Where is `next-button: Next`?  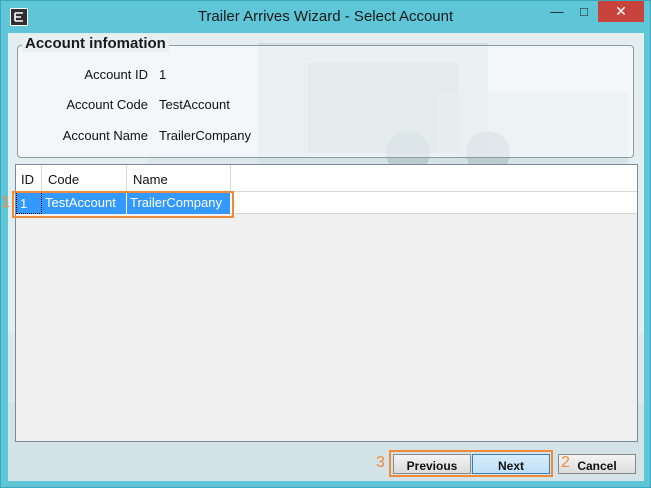 next-button: Next is located at coordinates (511, 464).